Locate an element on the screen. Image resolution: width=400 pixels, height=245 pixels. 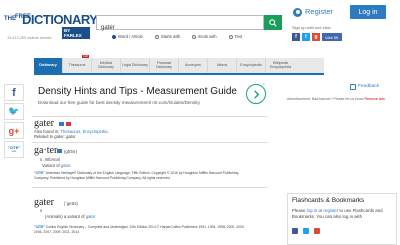
entry-definition: (Animals) a variant of gator is located at coordinates (70, 216).